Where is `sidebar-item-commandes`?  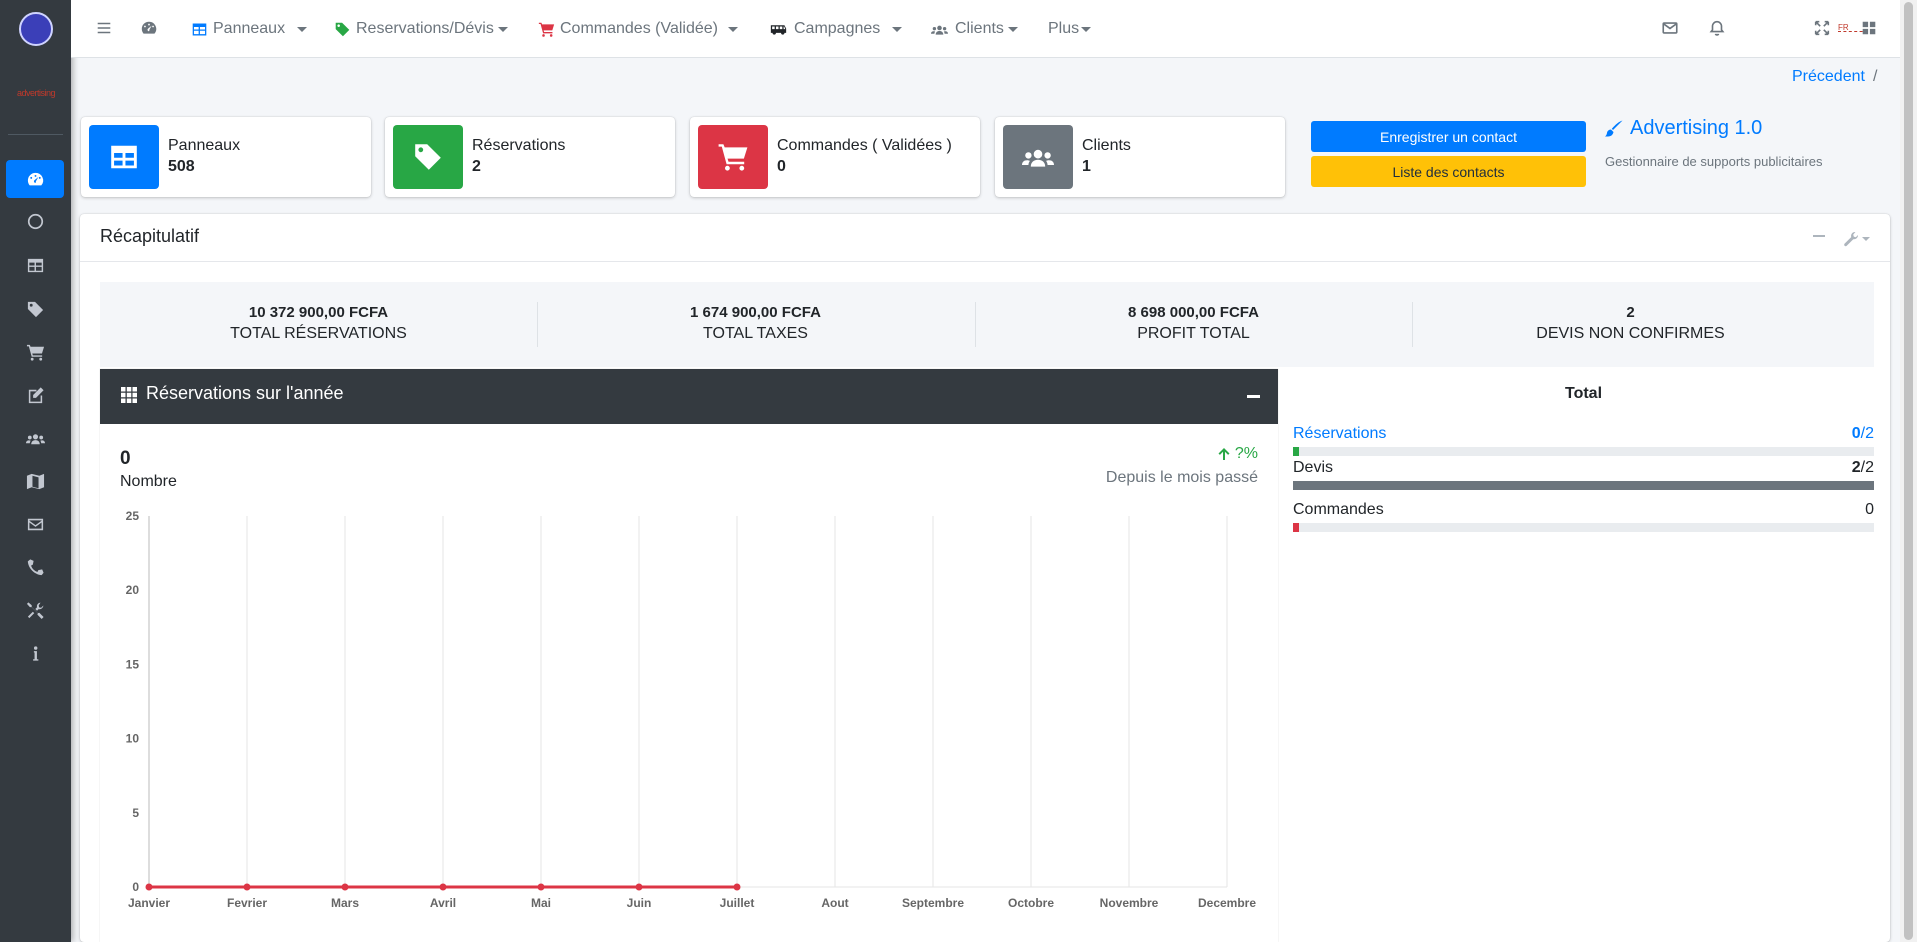 sidebar-item-commandes is located at coordinates (35, 352).